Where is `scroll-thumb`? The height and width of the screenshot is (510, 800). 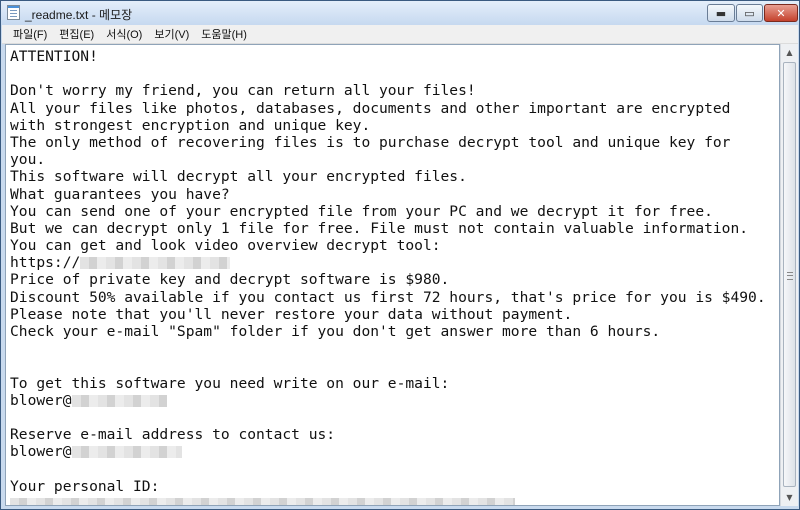 scroll-thumb is located at coordinates (789, 274).